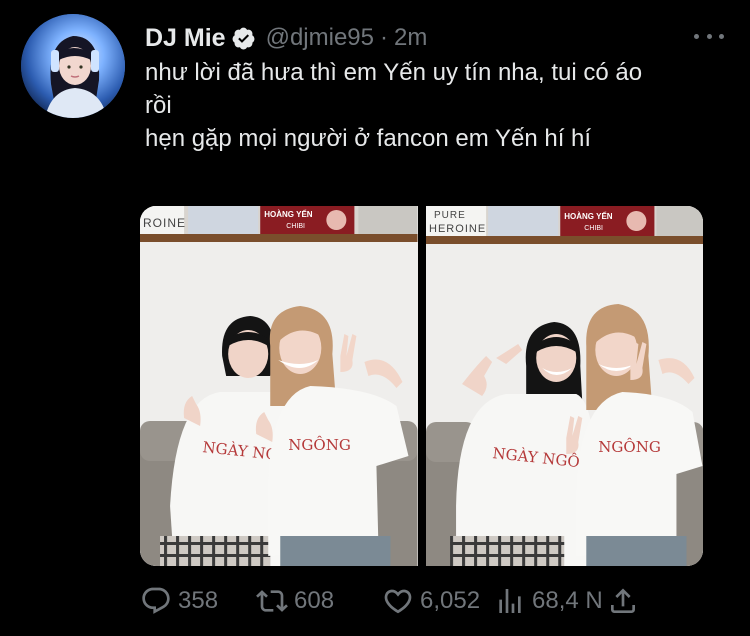  What do you see at coordinates (450, 600) in the screenshot?
I see `like-count: 6,052` at bounding box center [450, 600].